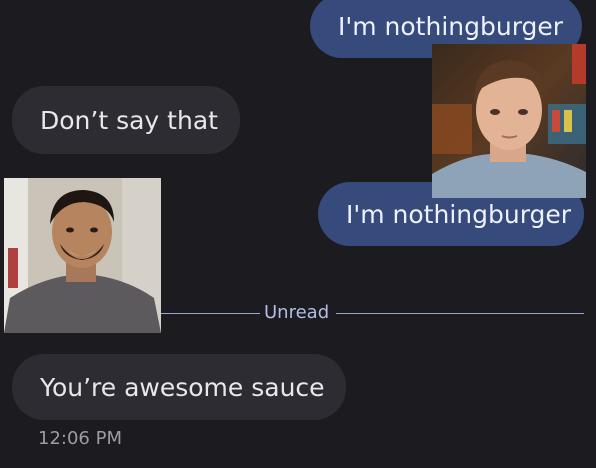  I want to click on photo-young-man, so click(509, 121).